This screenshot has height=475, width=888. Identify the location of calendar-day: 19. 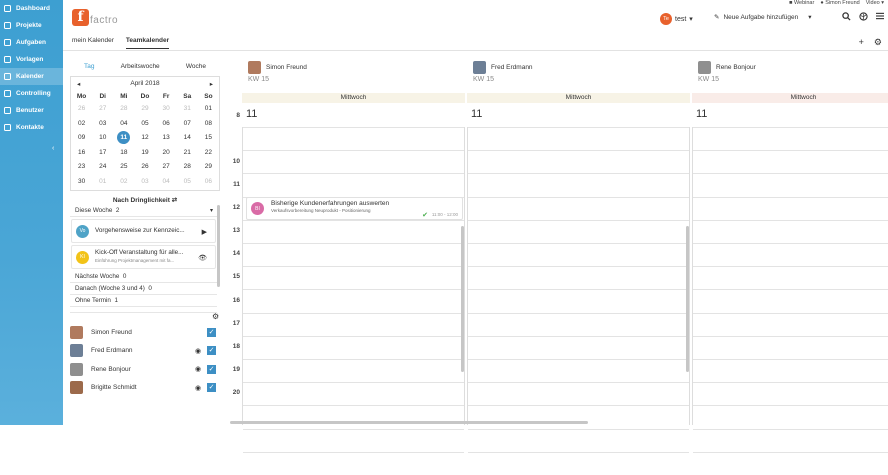
(144, 153).